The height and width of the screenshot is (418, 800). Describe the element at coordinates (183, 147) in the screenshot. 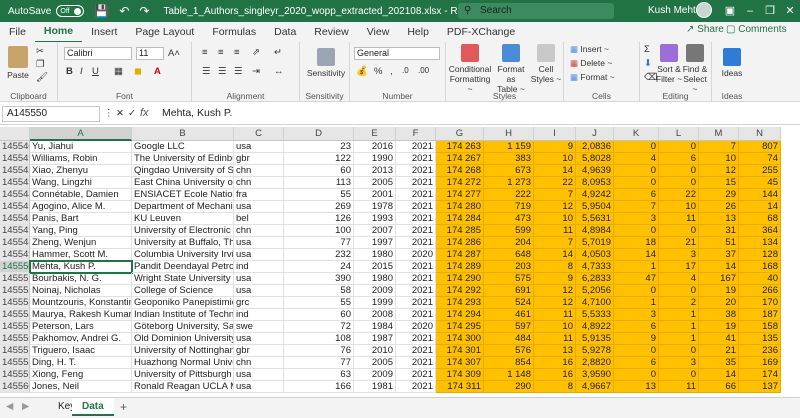

I see `cell-b: Google LLC` at that location.